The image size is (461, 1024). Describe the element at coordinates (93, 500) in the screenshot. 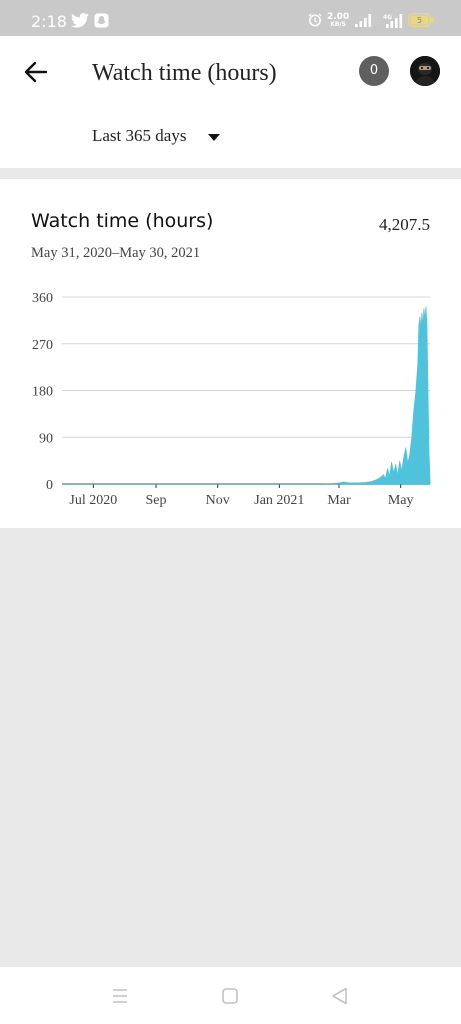

I see `x-tick-label: Jul 2020` at that location.